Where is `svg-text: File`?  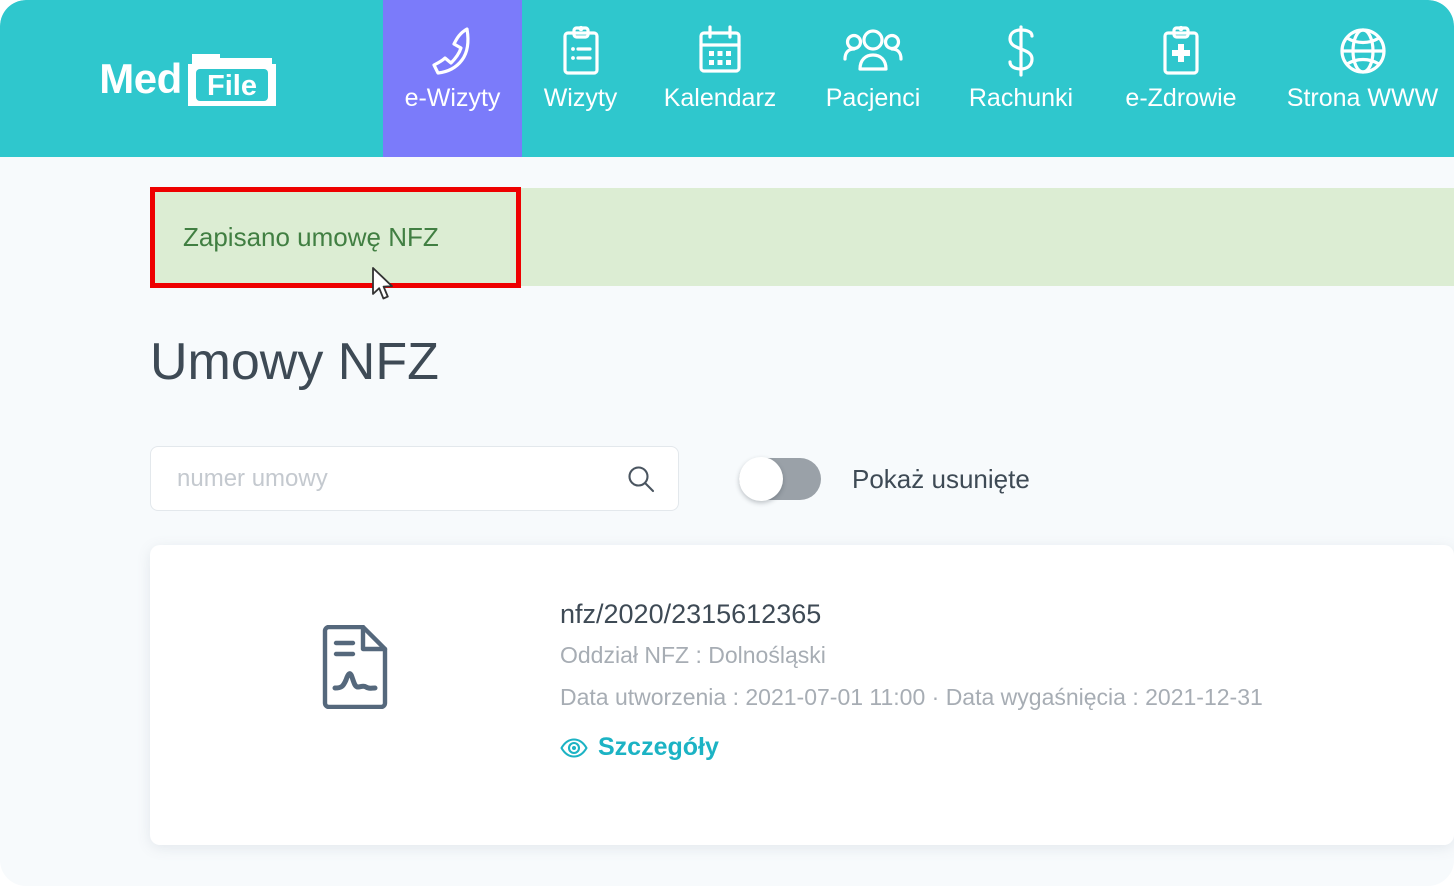 svg-text: File is located at coordinates (232, 86).